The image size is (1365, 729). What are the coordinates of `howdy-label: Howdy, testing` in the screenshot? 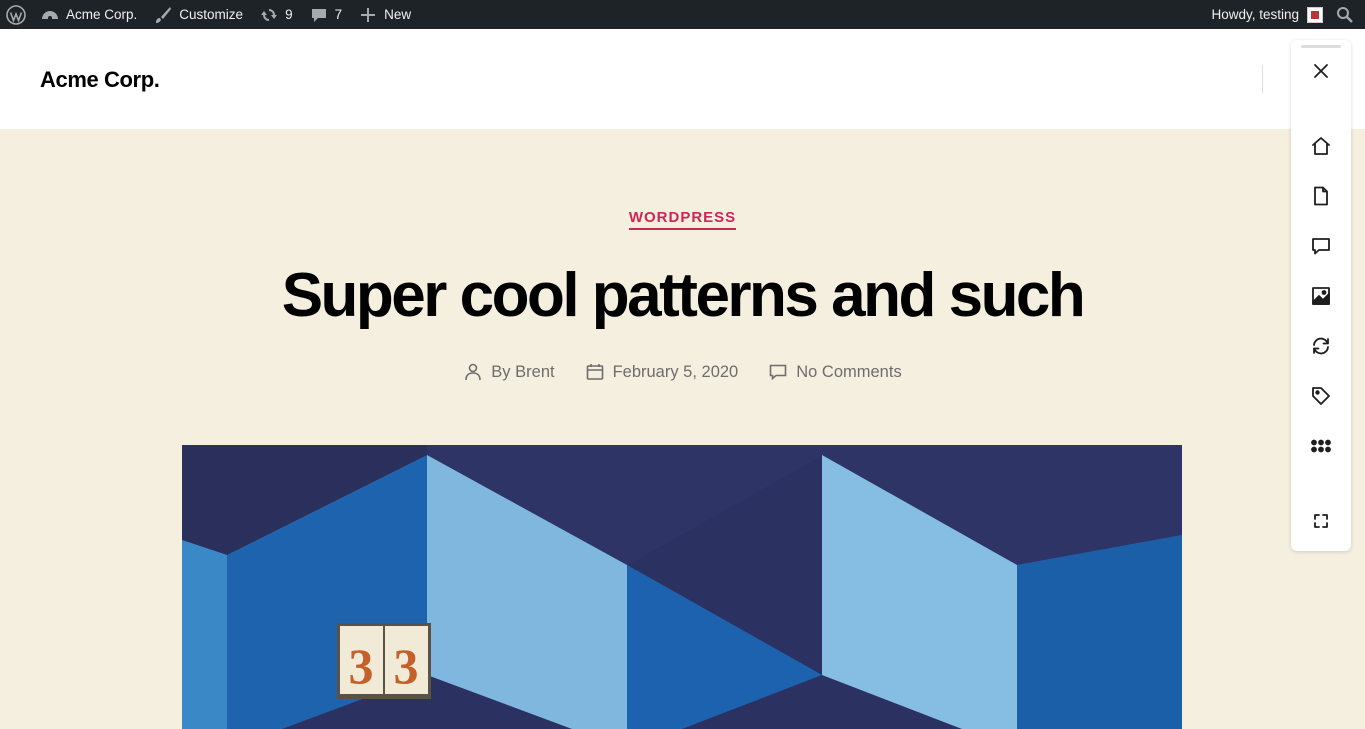 It's located at (1255, 14).